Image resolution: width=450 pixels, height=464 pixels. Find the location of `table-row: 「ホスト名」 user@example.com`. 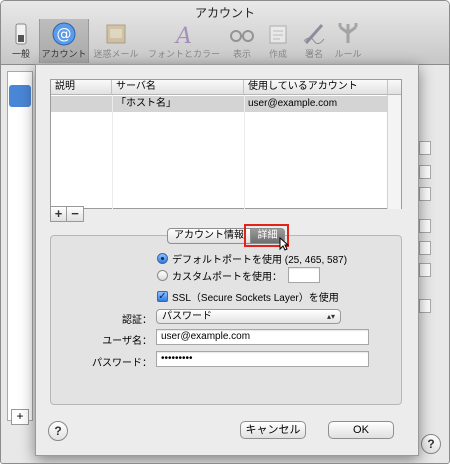

table-row: 「ホスト名」 user@example.com is located at coordinates (219, 104).